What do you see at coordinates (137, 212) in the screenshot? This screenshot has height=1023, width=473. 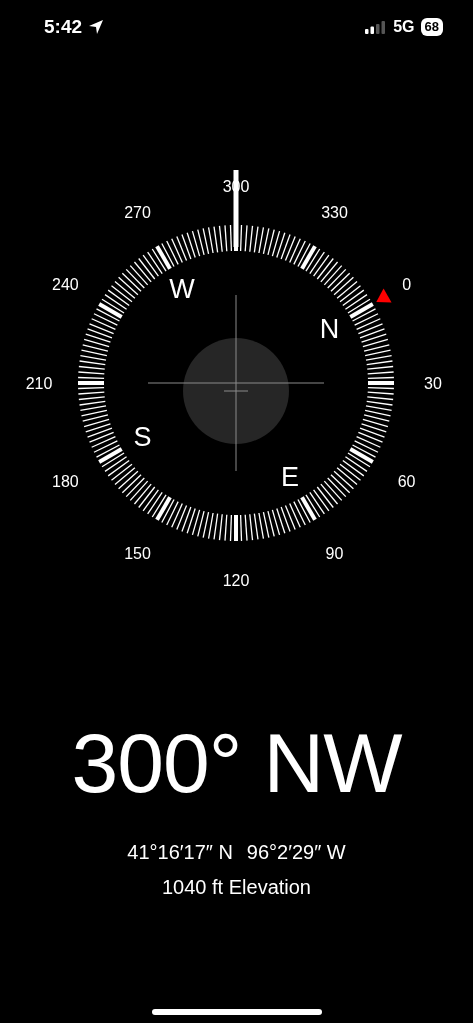 I see `degree-label: 270` at bounding box center [137, 212].